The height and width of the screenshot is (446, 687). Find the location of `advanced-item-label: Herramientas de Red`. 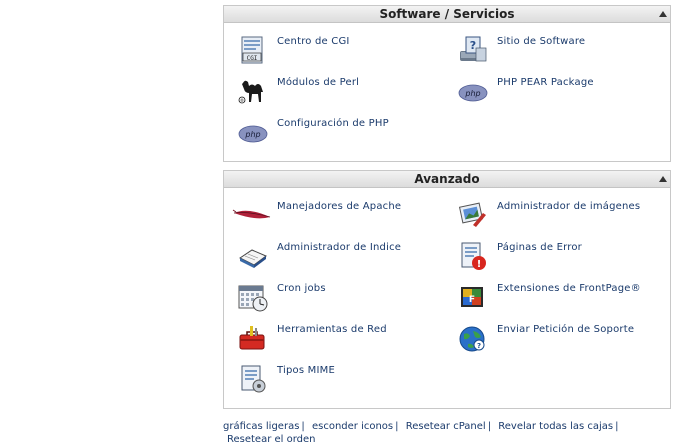

advanced-item-label: Herramientas de Red is located at coordinates (332, 329).